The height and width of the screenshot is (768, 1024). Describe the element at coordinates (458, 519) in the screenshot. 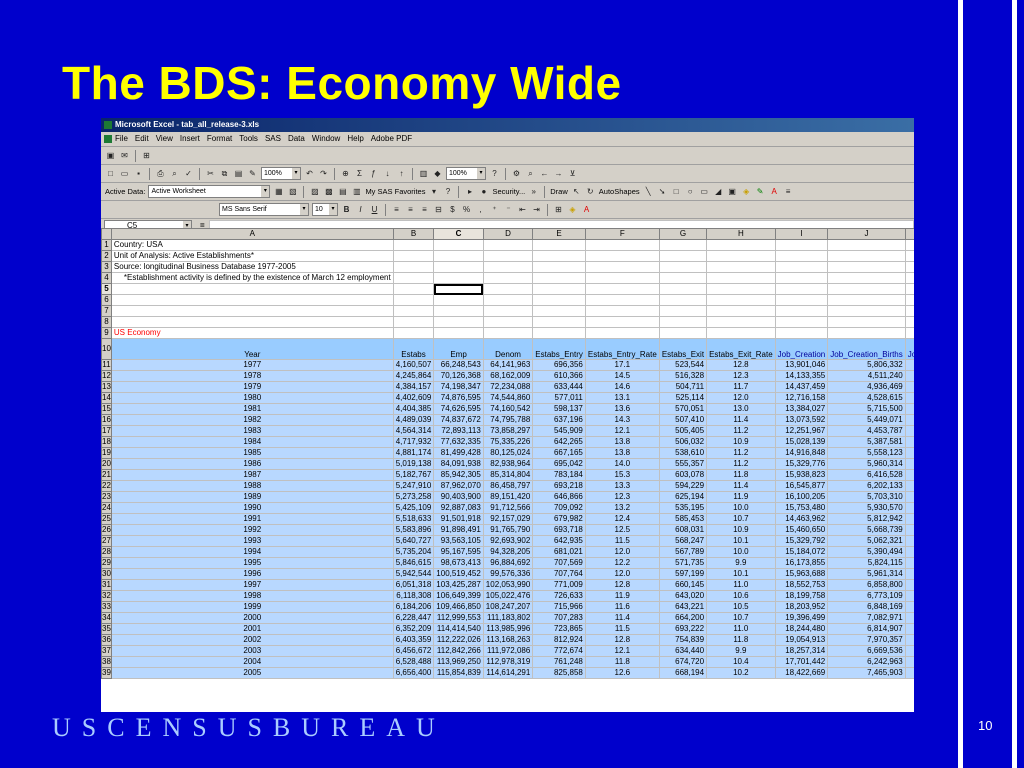

I see `table-cell: 91,501,918` at that location.